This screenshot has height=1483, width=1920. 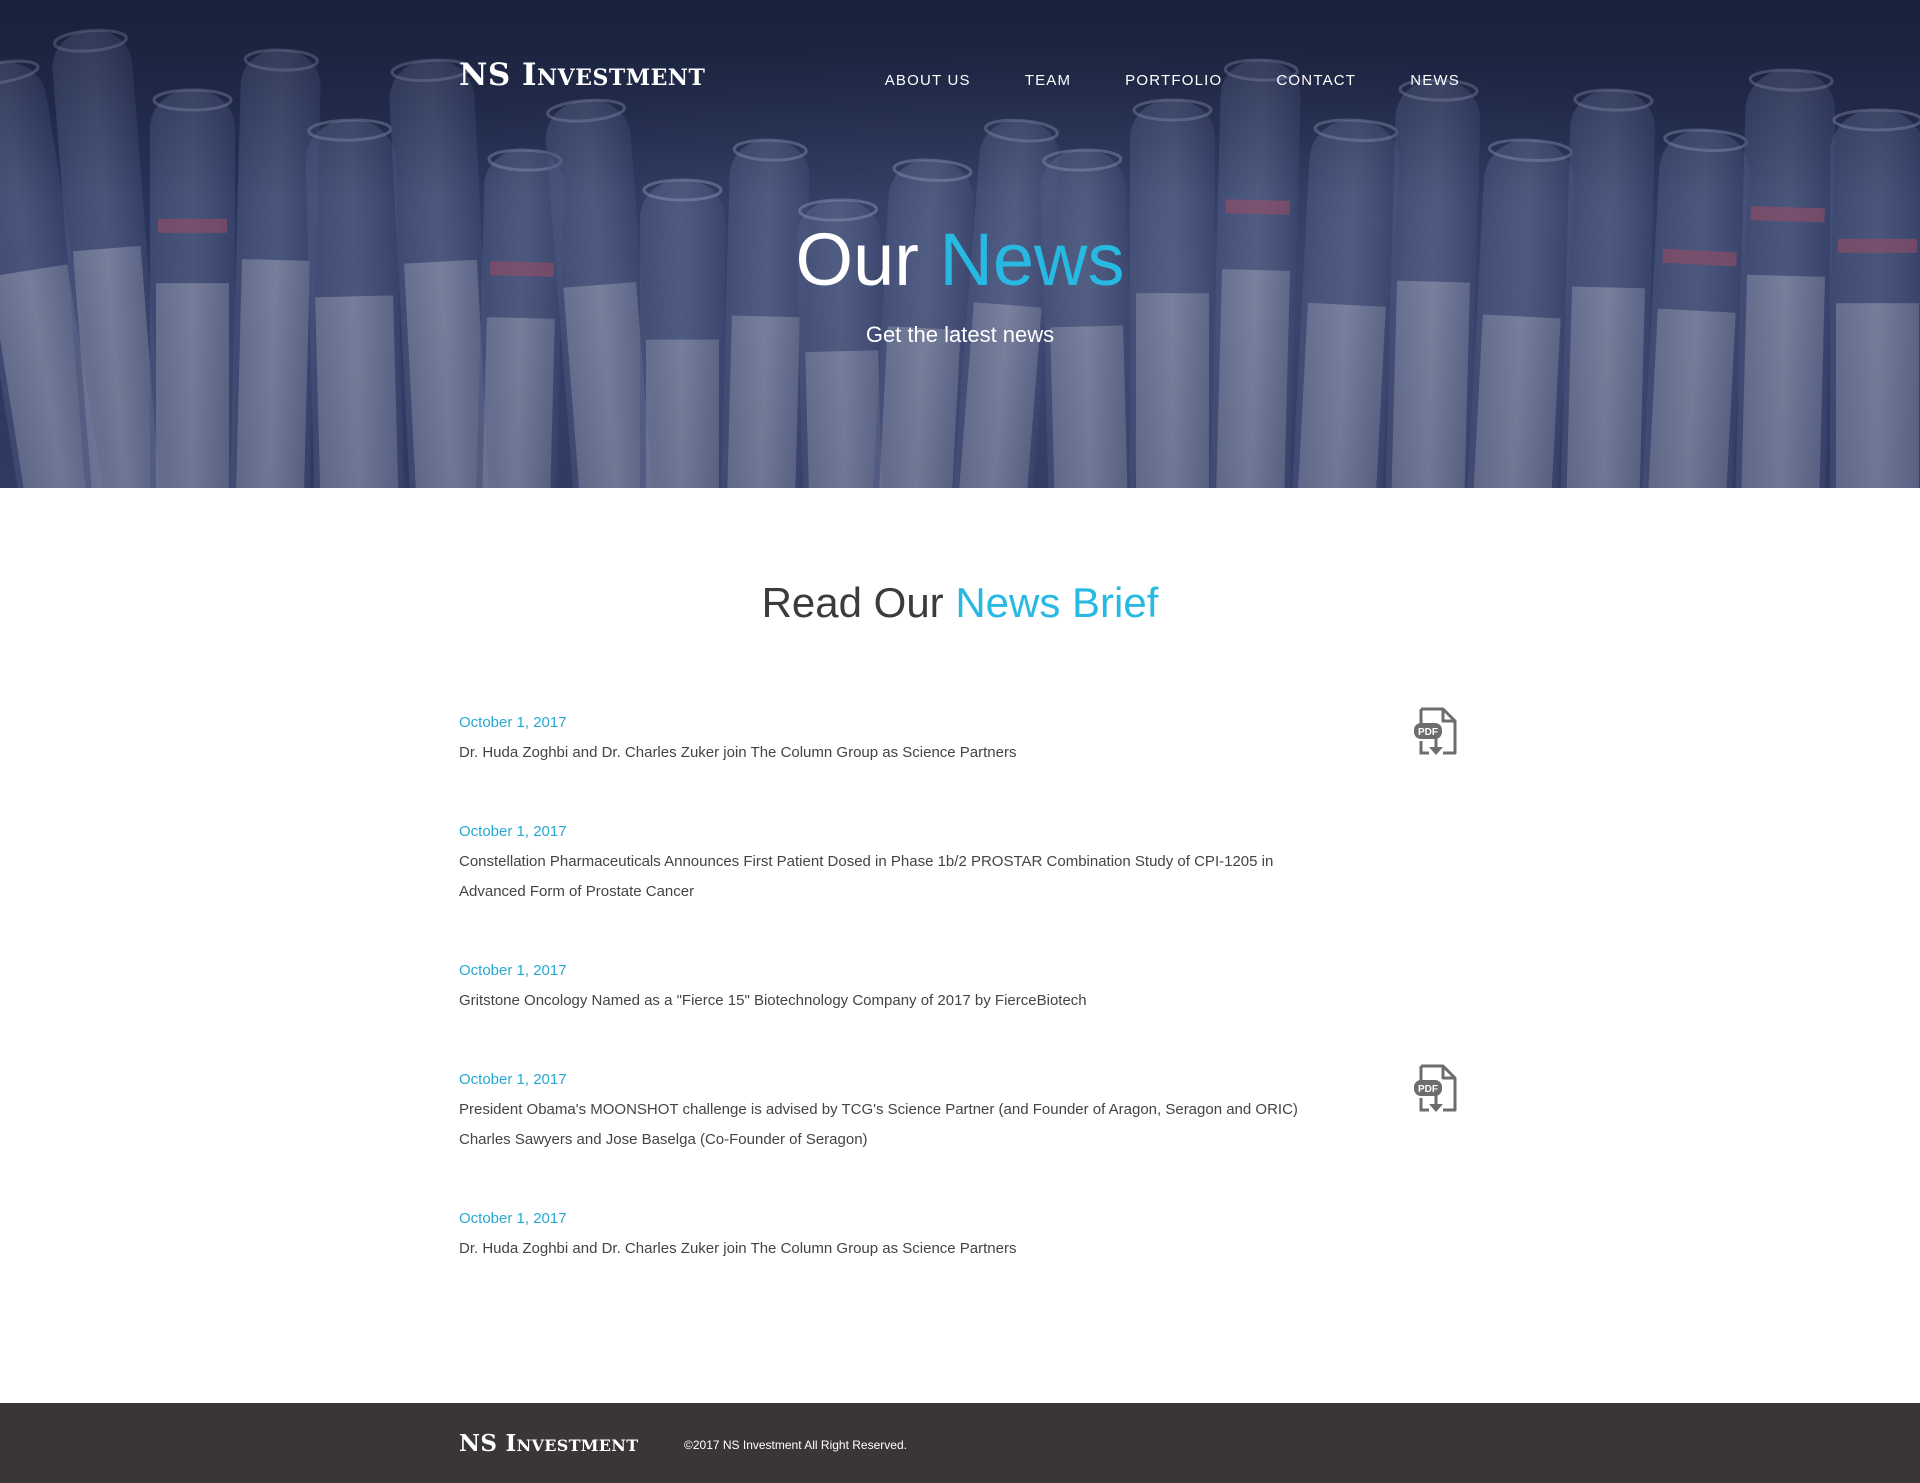 What do you see at coordinates (548, 1443) in the screenshot?
I see `footer-logo: NS Investment` at bounding box center [548, 1443].